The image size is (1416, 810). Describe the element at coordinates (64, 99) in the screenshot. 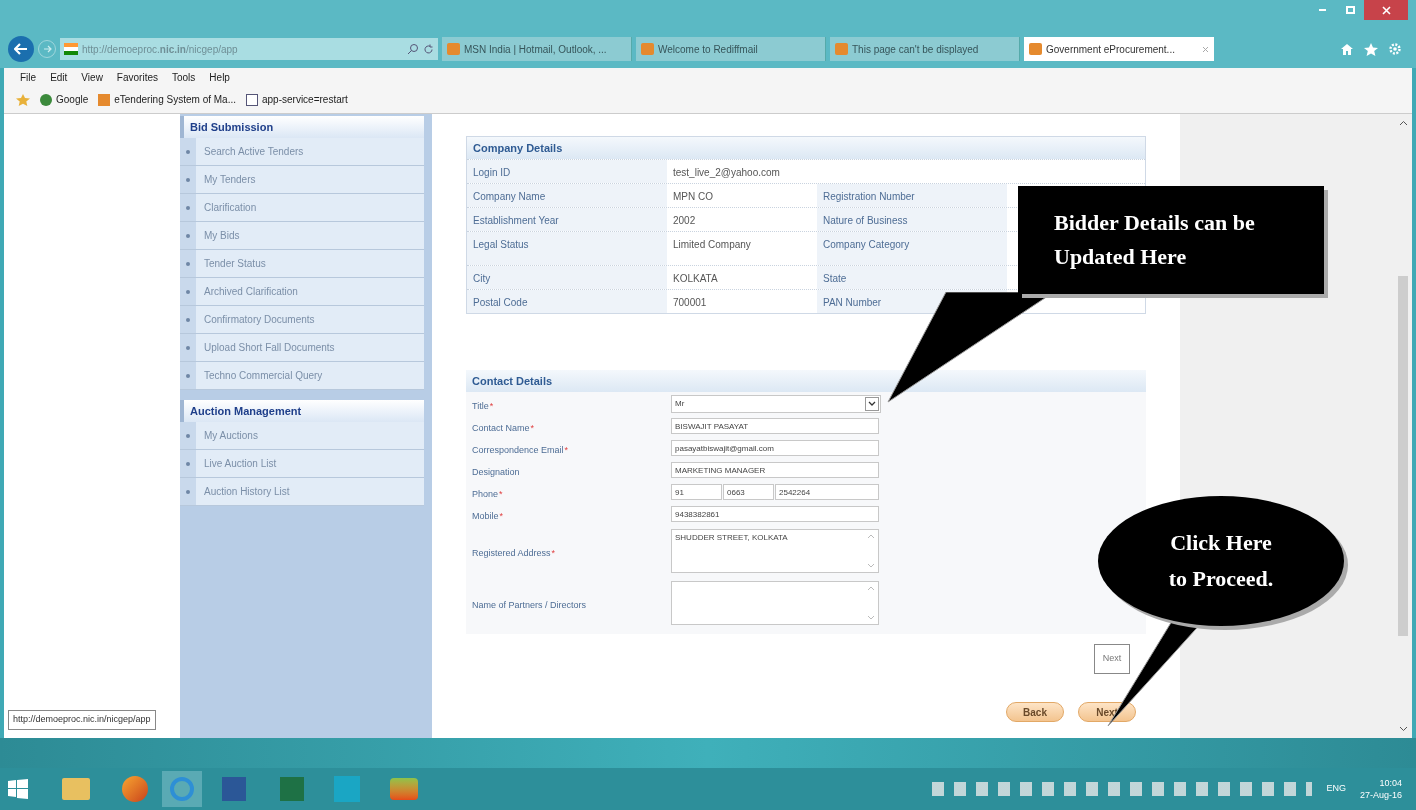

I see `favorite-link: Google` at that location.